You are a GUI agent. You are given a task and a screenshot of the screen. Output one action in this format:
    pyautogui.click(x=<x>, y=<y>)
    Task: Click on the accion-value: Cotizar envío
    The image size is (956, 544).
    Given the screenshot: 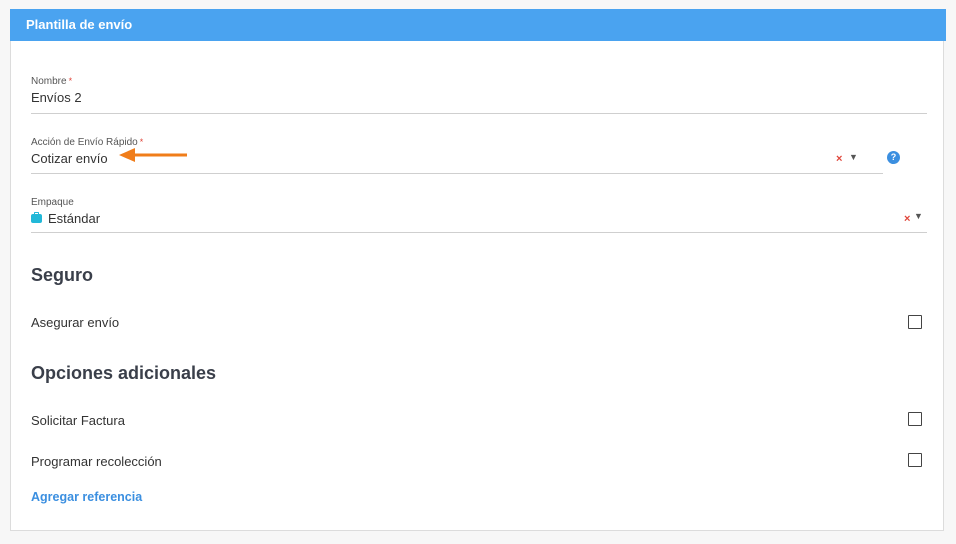 What is the action you would take?
    pyautogui.click(x=69, y=158)
    